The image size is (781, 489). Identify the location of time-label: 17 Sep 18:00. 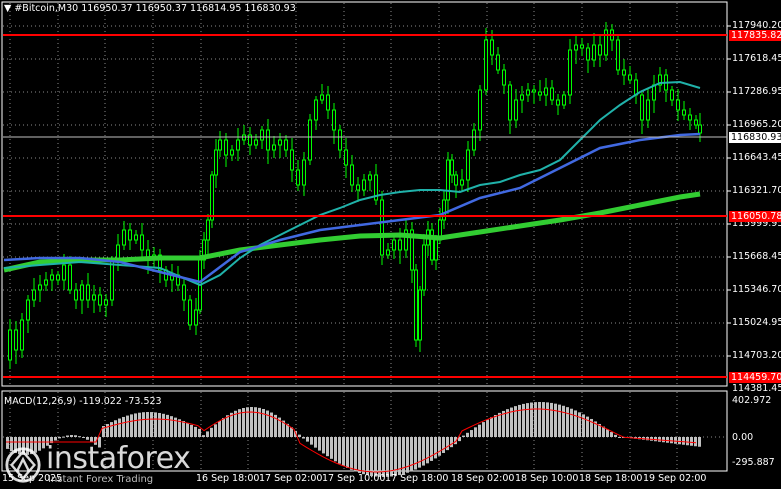
(417, 478).